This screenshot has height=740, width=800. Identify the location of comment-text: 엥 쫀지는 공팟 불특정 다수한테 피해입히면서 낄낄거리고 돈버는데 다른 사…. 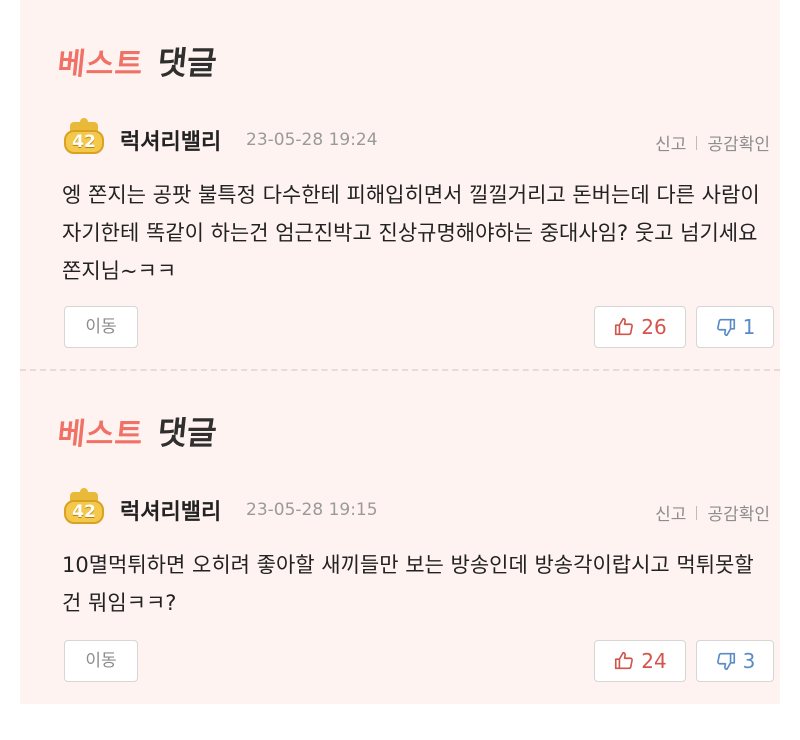
(411, 233).